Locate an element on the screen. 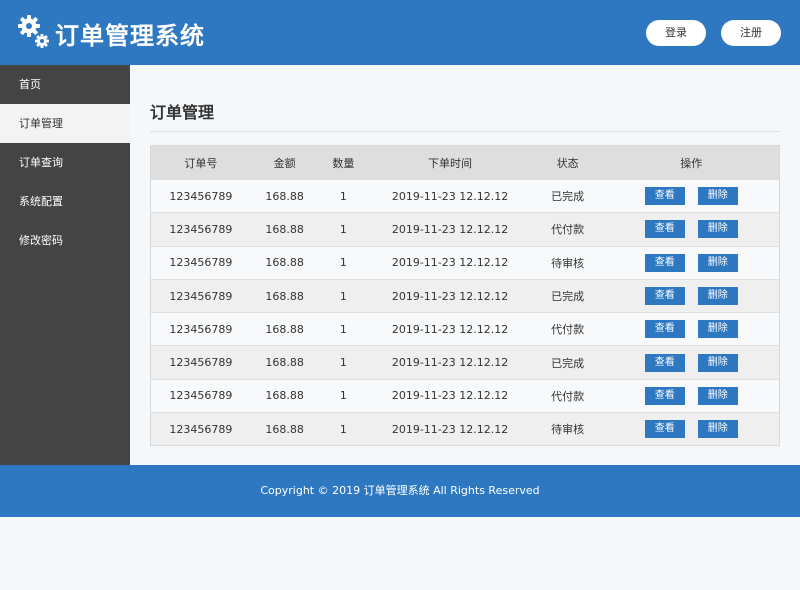 This screenshot has height=590, width=800. login-button: 登录 is located at coordinates (676, 33).